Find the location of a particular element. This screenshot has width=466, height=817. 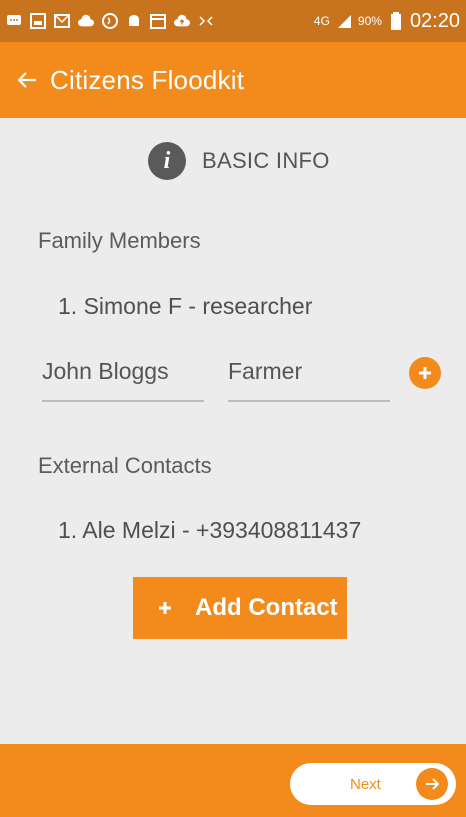

cloud-check-icon is located at coordinates (86, 21).